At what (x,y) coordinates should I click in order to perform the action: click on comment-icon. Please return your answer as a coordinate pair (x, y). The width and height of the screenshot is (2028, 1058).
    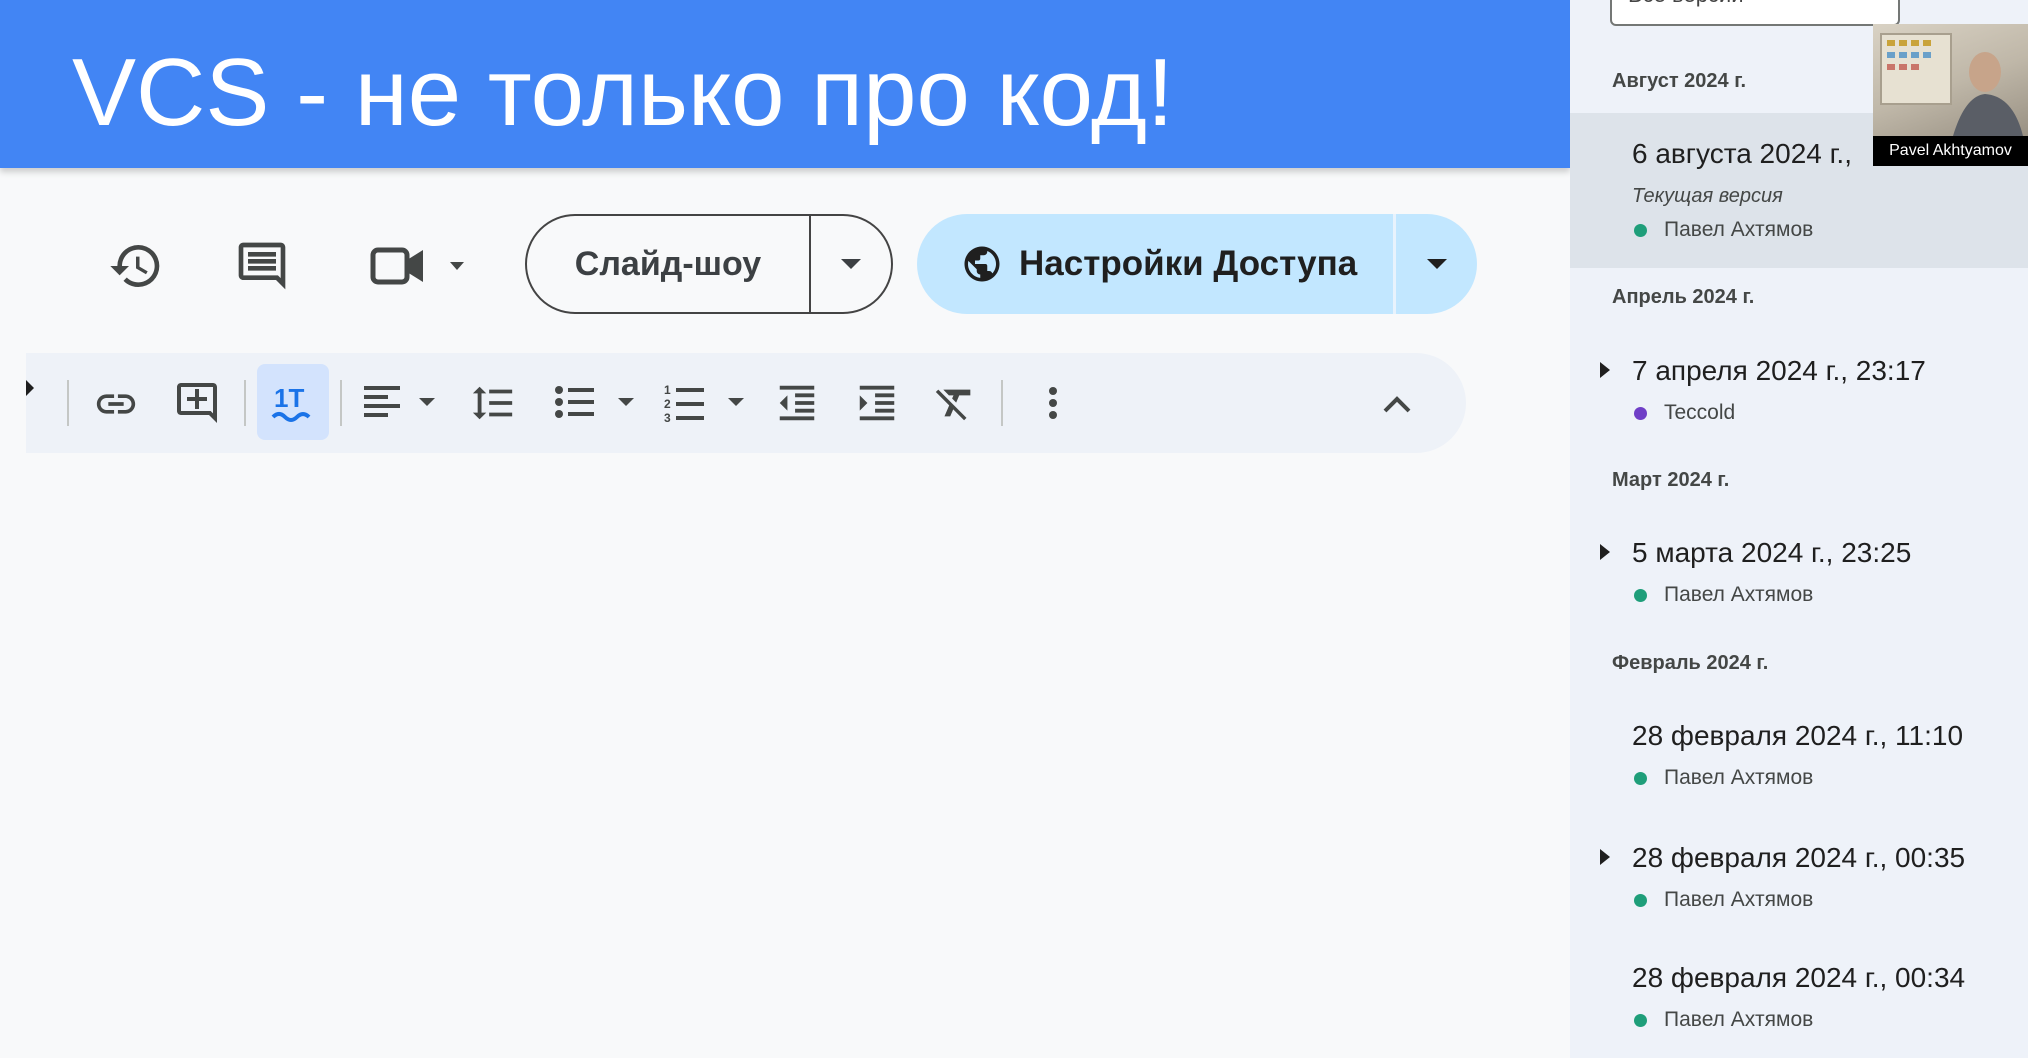
    Looking at the image, I should click on (262, 266).